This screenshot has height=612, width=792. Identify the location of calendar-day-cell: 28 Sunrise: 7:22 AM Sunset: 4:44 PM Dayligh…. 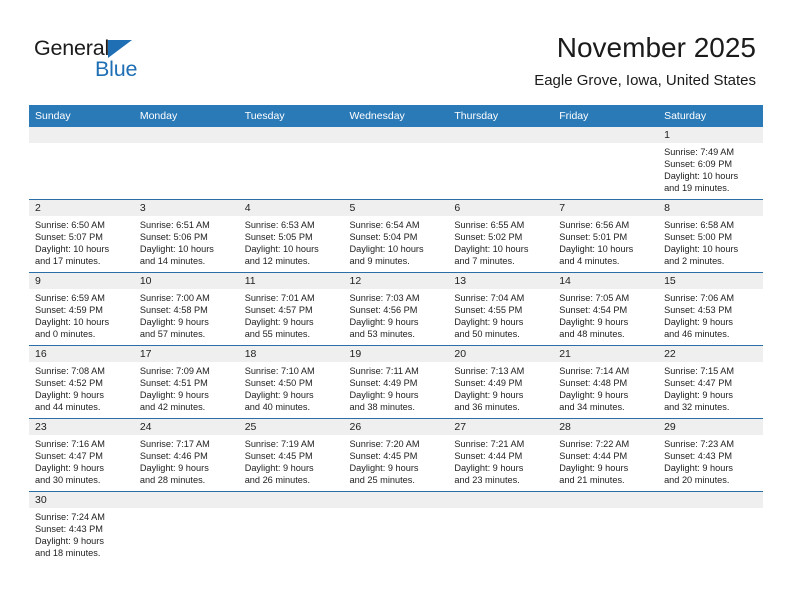
(606, 455).